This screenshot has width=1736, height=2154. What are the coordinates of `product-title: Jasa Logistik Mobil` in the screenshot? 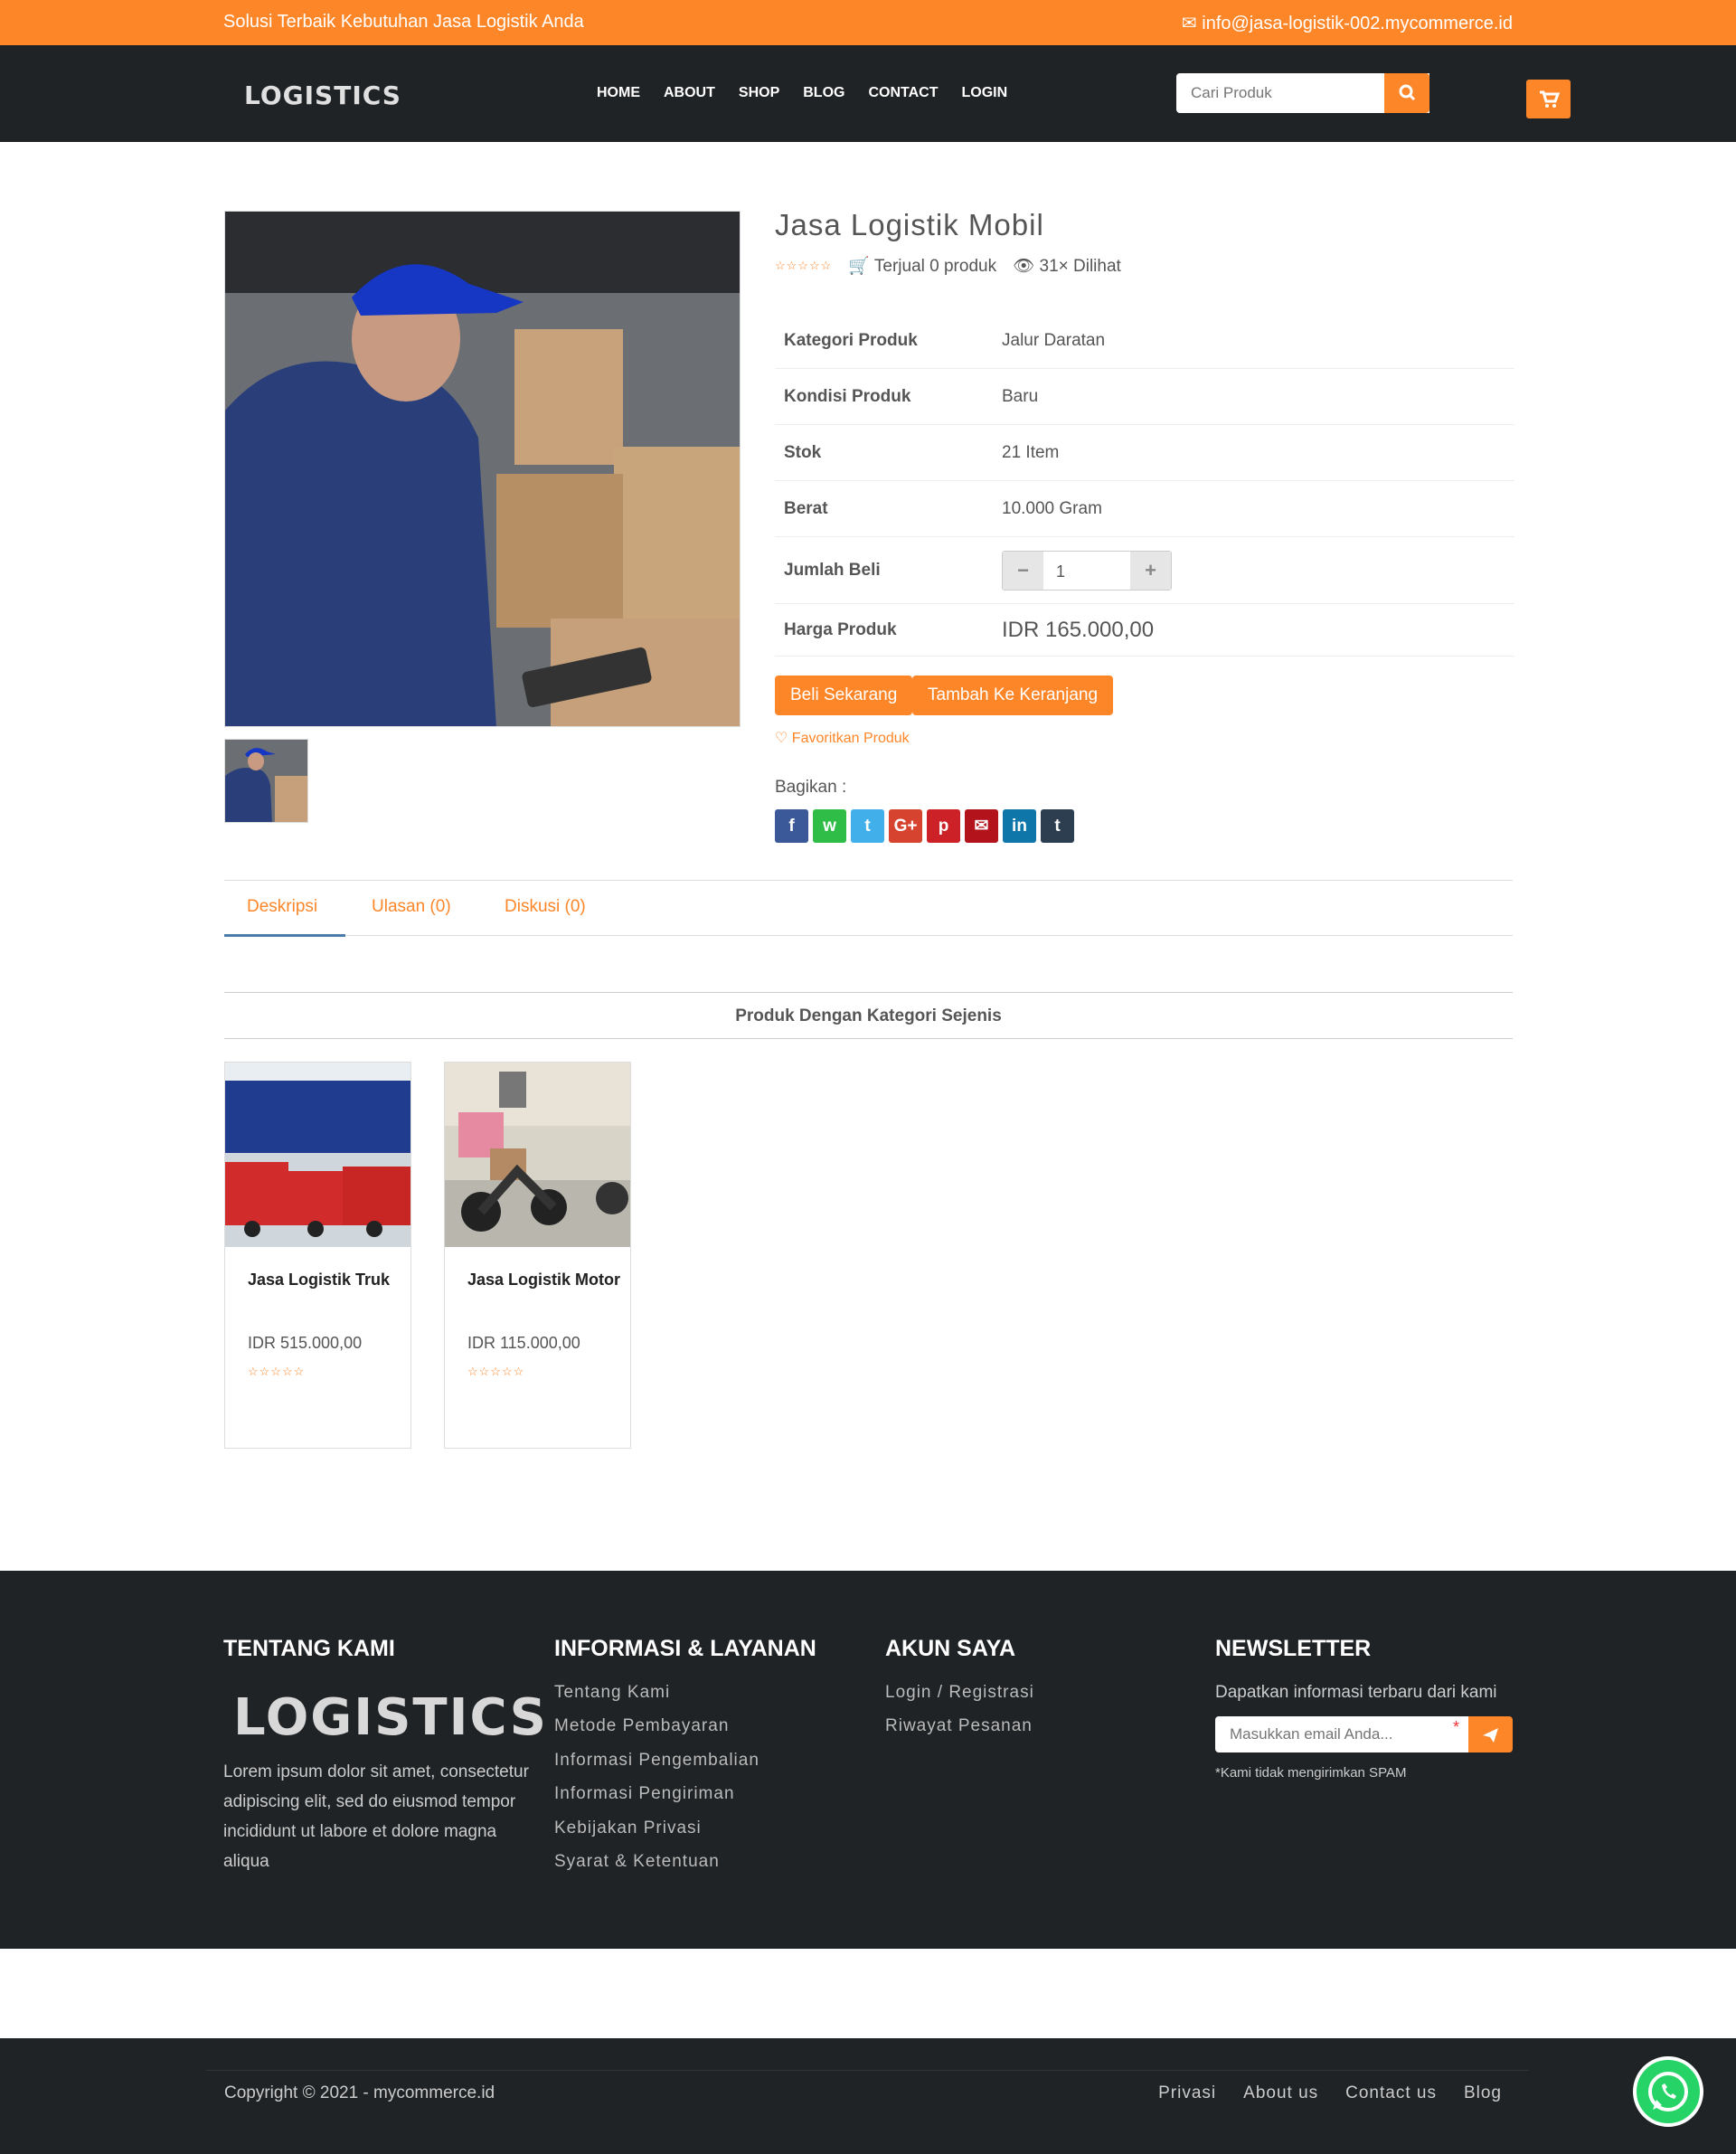 It's located at (910, 224).